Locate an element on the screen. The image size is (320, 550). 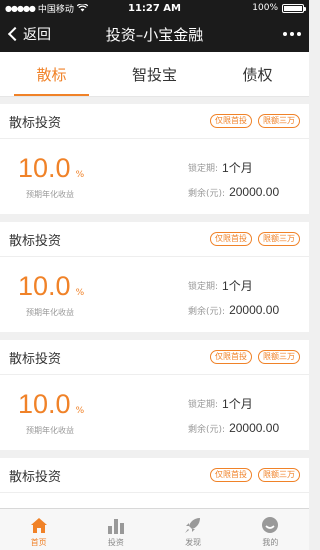
tab-zhaiquan: 债权 is located at coordinates (257, 74).